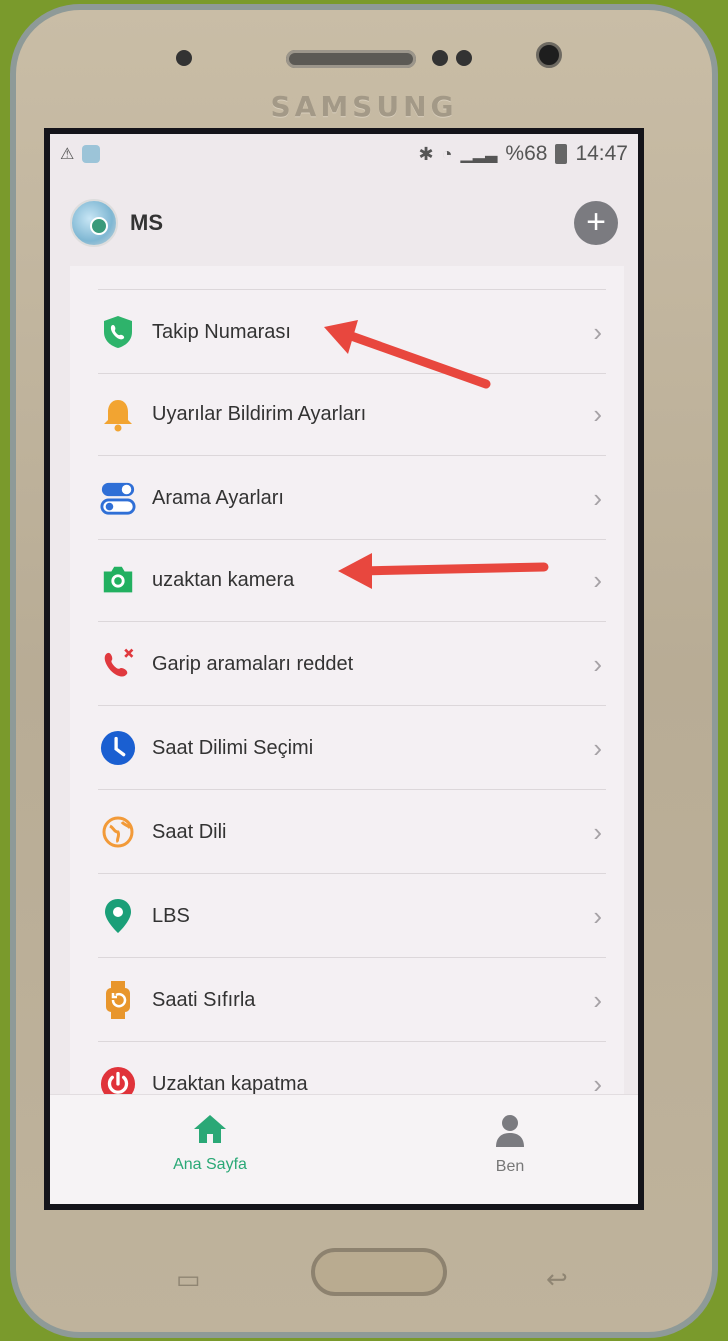  I want to click on shield-phone-icon, so click(118, 332).